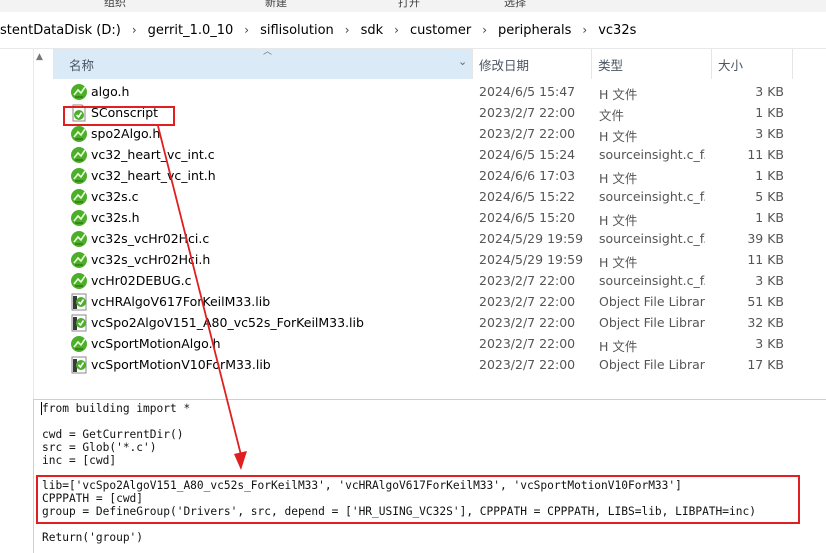  Describe the element at coordinates (413, 218) in the screenshot. I see `file-row: vc32s.h 2024/6/5 15:20 H 文件 1 KB` at that location.